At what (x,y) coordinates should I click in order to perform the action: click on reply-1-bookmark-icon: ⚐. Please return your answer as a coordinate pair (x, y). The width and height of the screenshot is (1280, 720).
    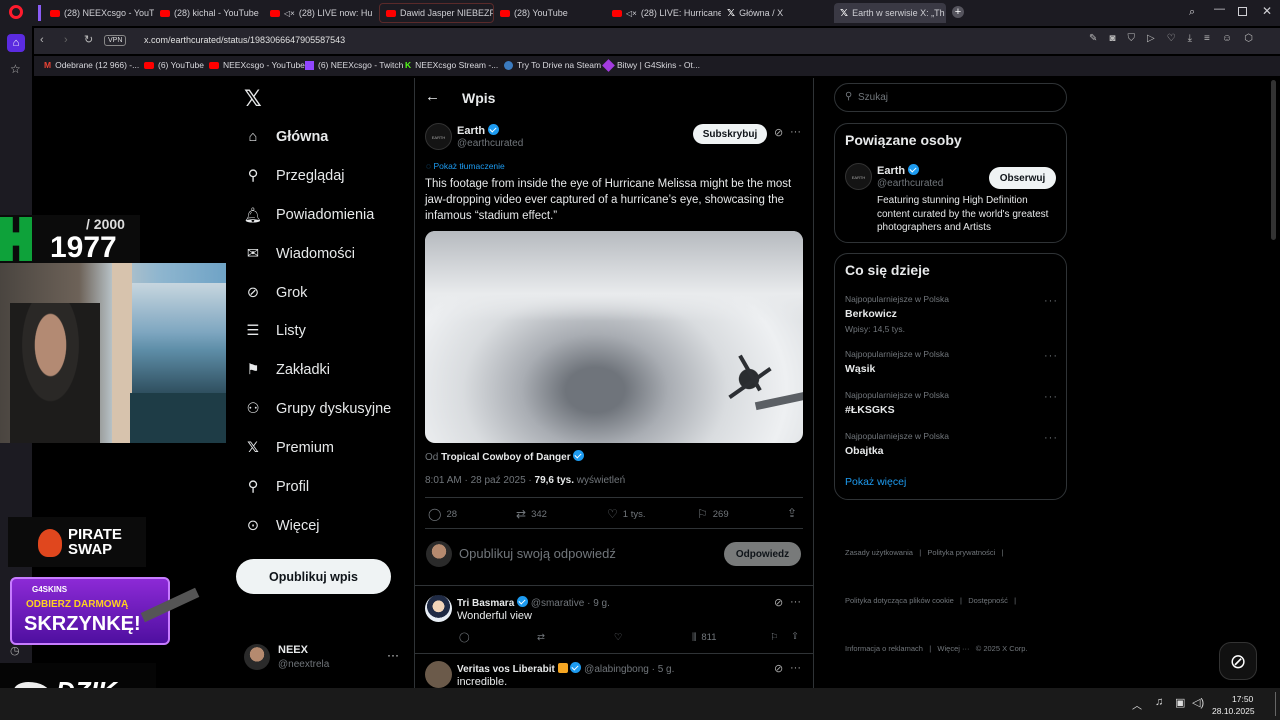
    Looking at the image, I should click on (774, 637).